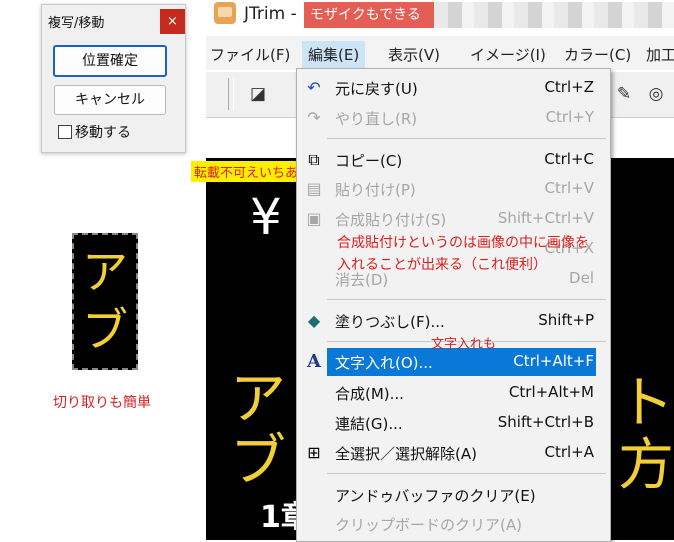 The width and height of the screenshot is (674, 542). Describe the element at coordinates (314, 361) in the screenshot. I see `text-a-icon: A` at that location.